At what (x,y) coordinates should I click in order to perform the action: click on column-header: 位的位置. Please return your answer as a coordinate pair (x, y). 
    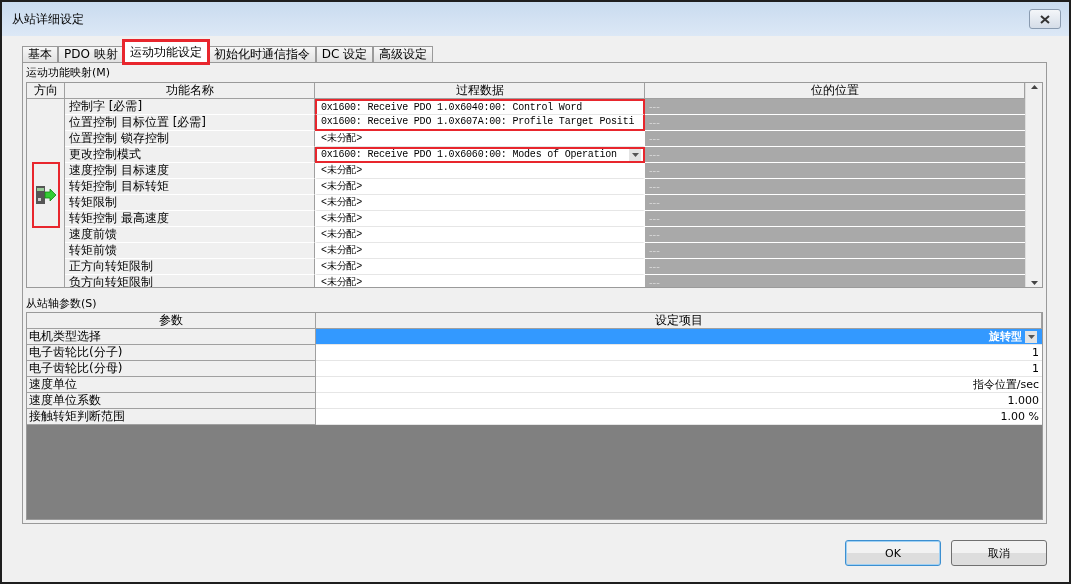
    Looking at the image, I should click on (835, 91).